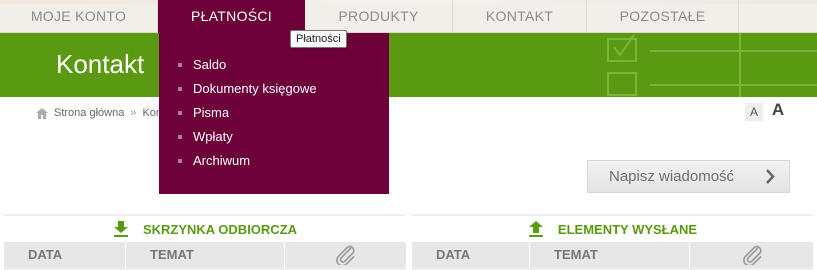 This screenshot has height=270, width=817. I want to click on sent-header: ELEMENTY WYSŁANE, so click(612, 229).